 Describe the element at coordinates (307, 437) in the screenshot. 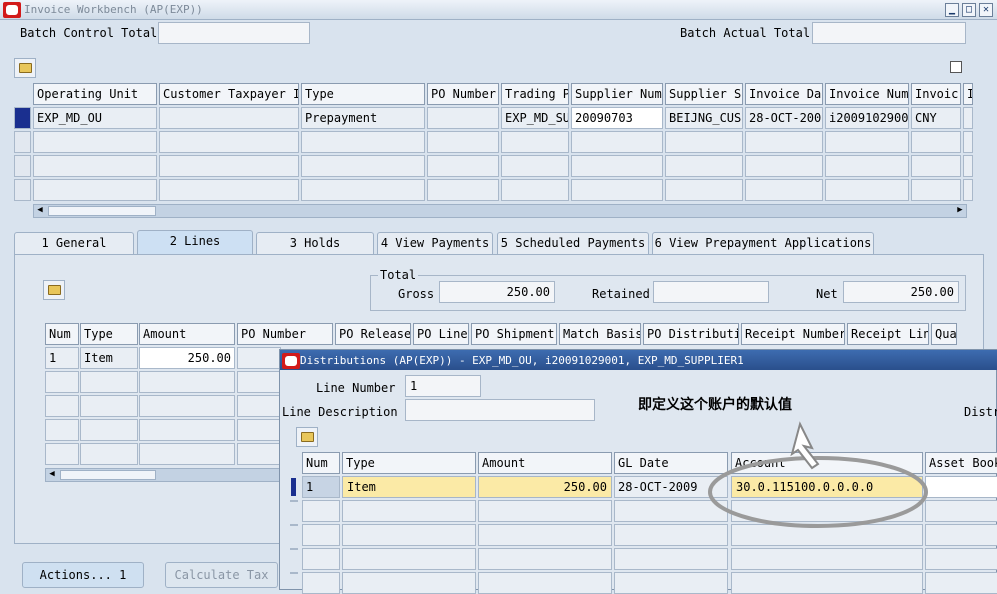

I see `distributions-folder-button` at that location.